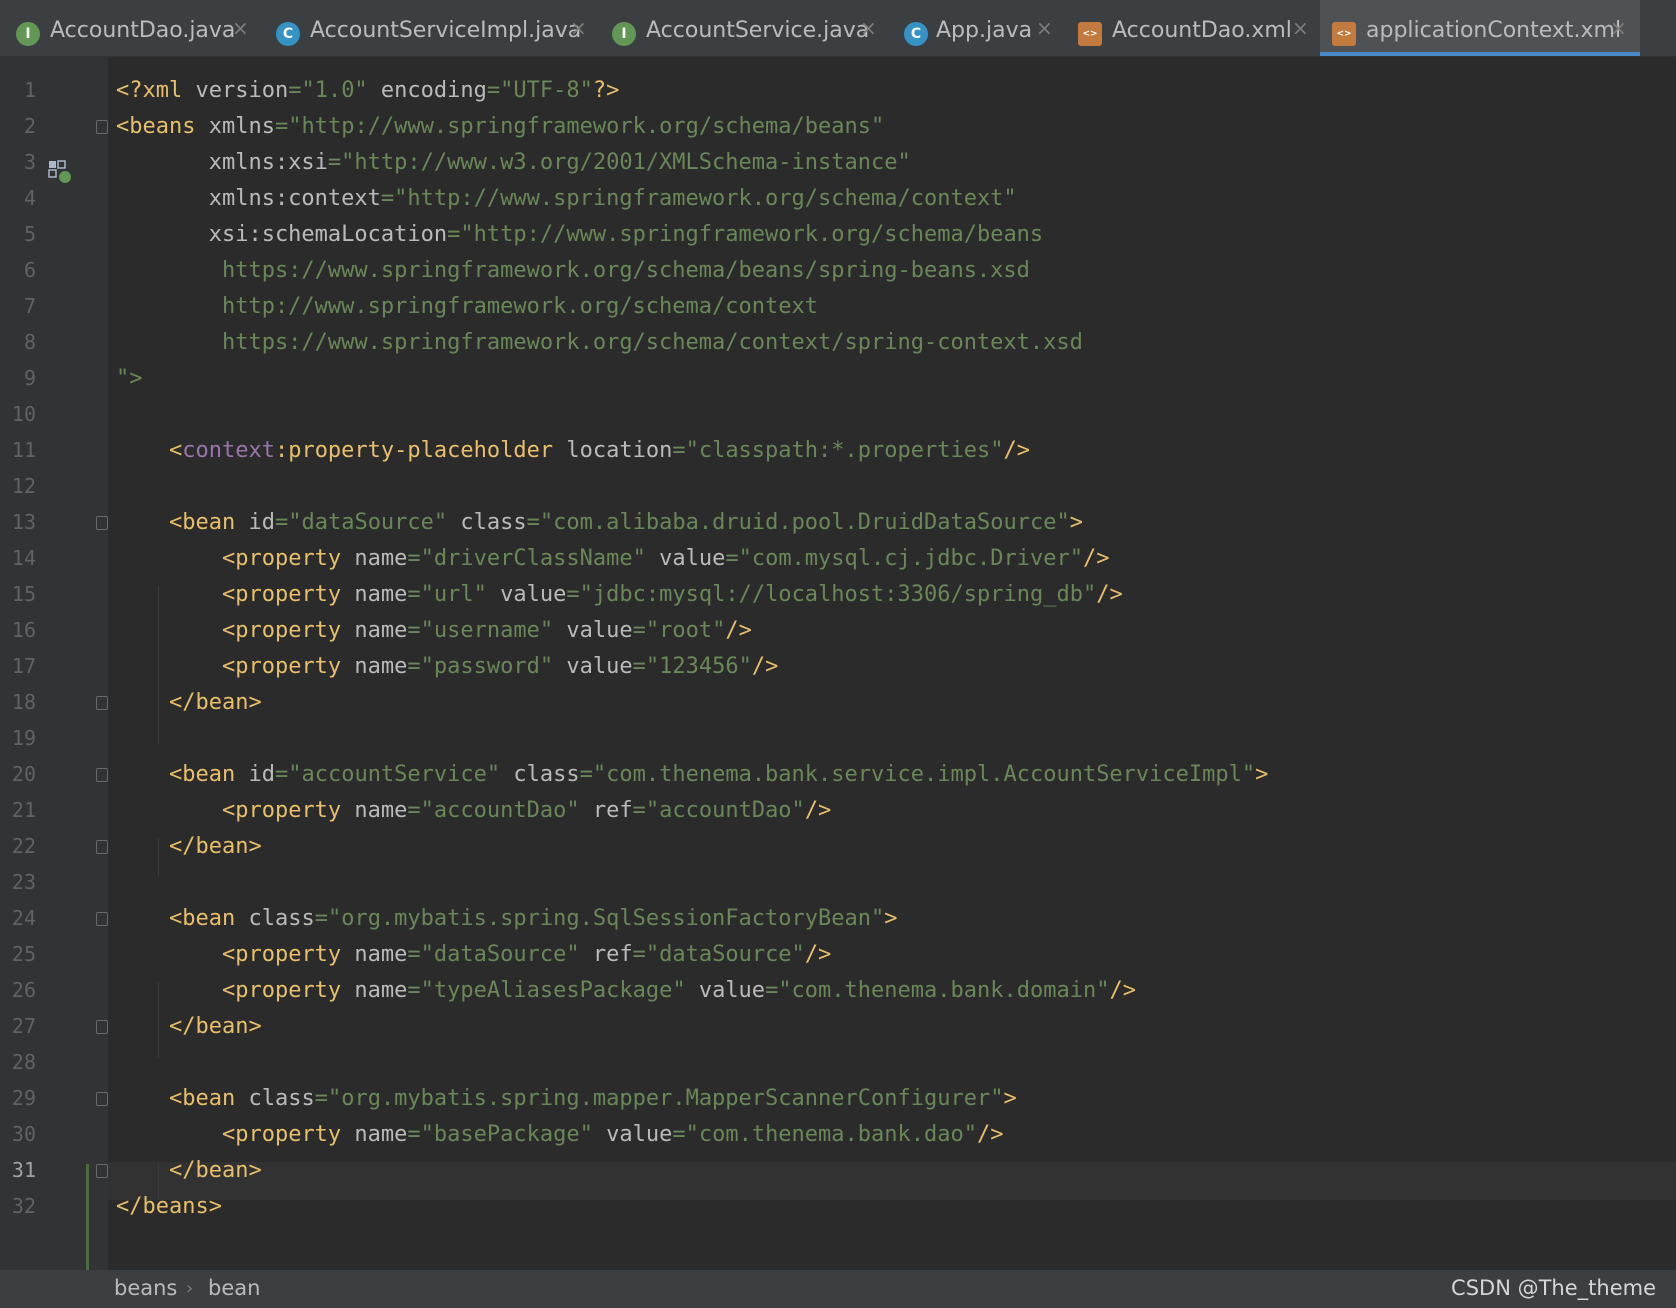 The height and width of the screenshot is (1308, 1676). Describe the element at coordinates (23, 1026) in the screenshot. I see `line-number: 27` at that location.